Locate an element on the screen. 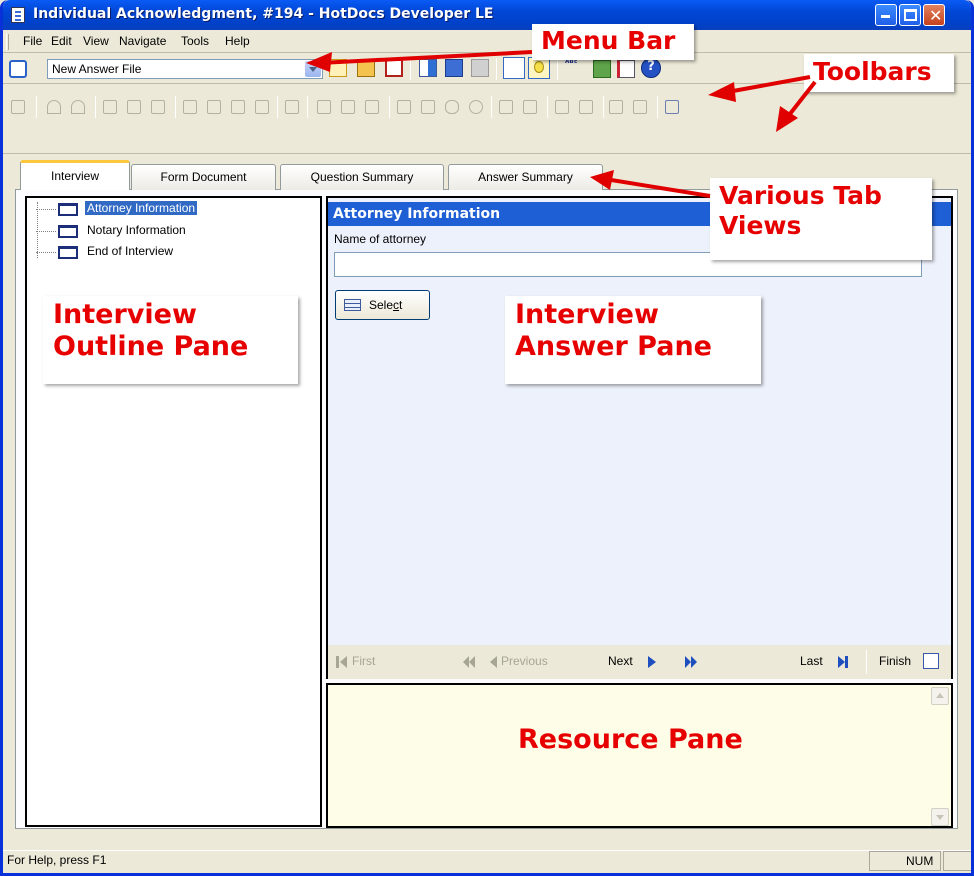  undo-icon is located at coordinates (54, 107).